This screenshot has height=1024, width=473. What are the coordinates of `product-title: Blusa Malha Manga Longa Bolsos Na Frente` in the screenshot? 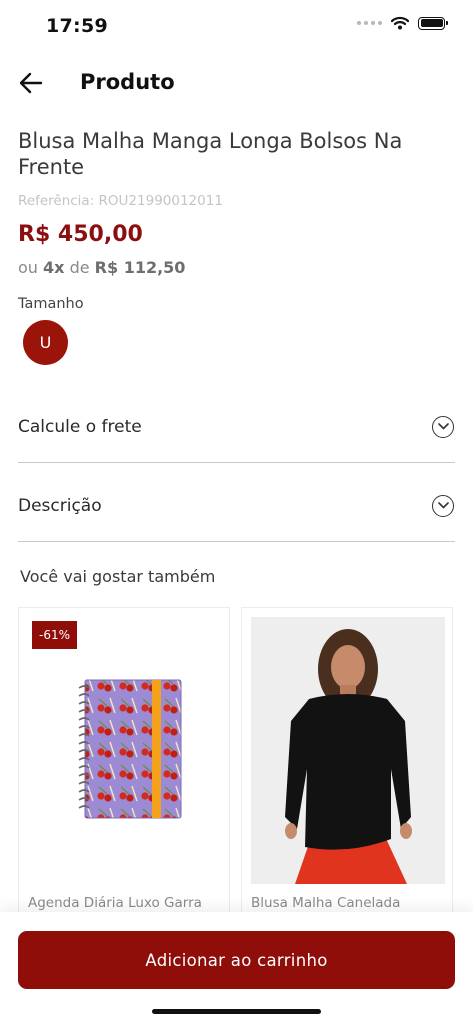 It's located at (210, 154).